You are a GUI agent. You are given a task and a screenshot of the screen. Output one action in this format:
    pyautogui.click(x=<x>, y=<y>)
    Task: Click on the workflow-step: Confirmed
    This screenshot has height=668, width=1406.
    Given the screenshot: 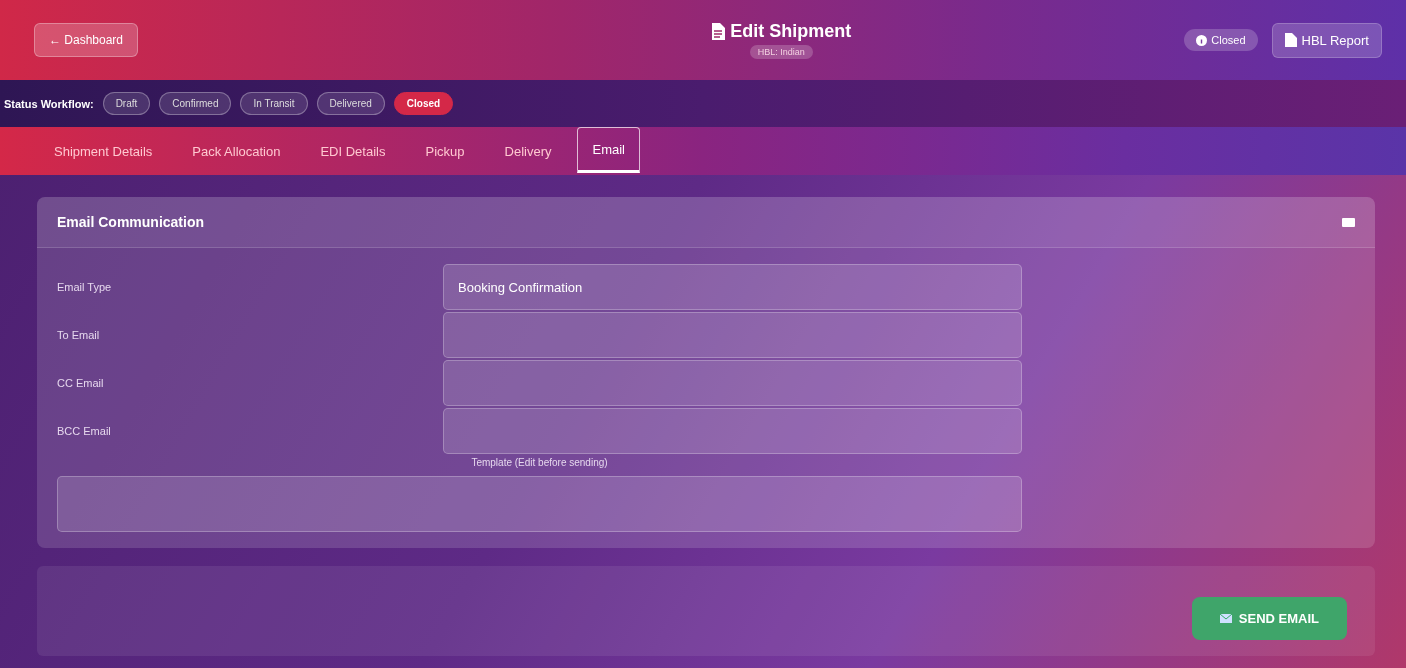 What is the action you would take?
    pyautogui.click(x=195, y=103)
    